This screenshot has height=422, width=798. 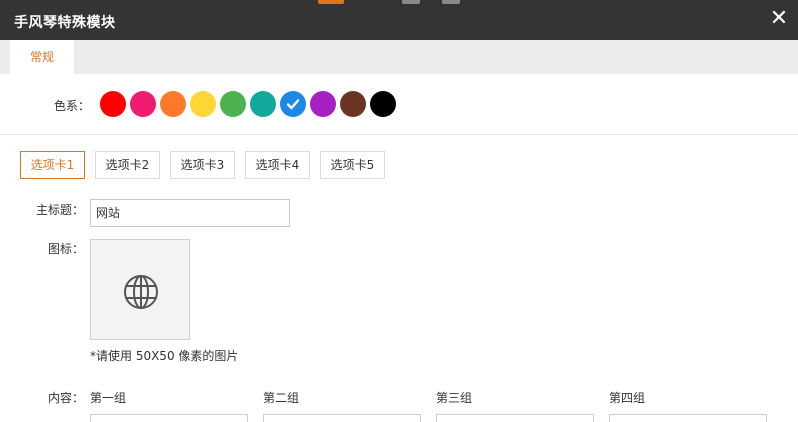 What do you see at coordinates (66, 398) in the screenshot?
I see `content-label: 内容：` at bounding box center [66, 398].